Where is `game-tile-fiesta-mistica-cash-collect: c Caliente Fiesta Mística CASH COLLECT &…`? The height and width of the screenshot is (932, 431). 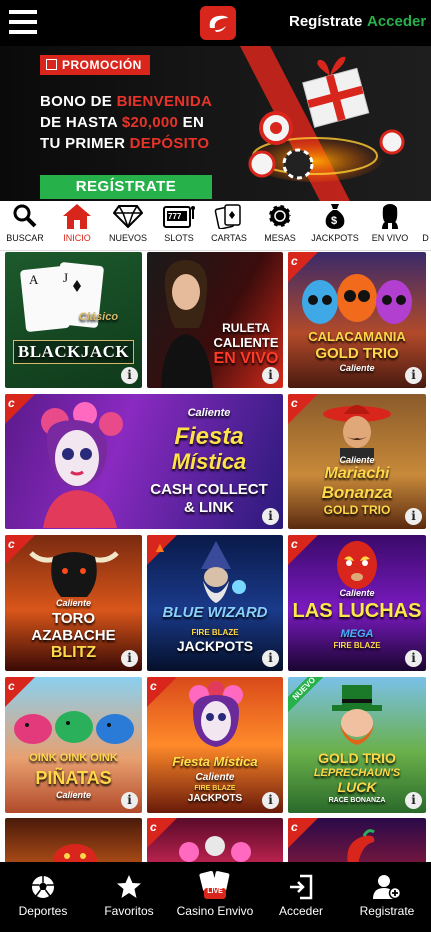
game-tile-fiesta-mistica-cash-collect: c Caliente Fiesta Mística CASH COLLECT &… is located at coordinates (144, 461).